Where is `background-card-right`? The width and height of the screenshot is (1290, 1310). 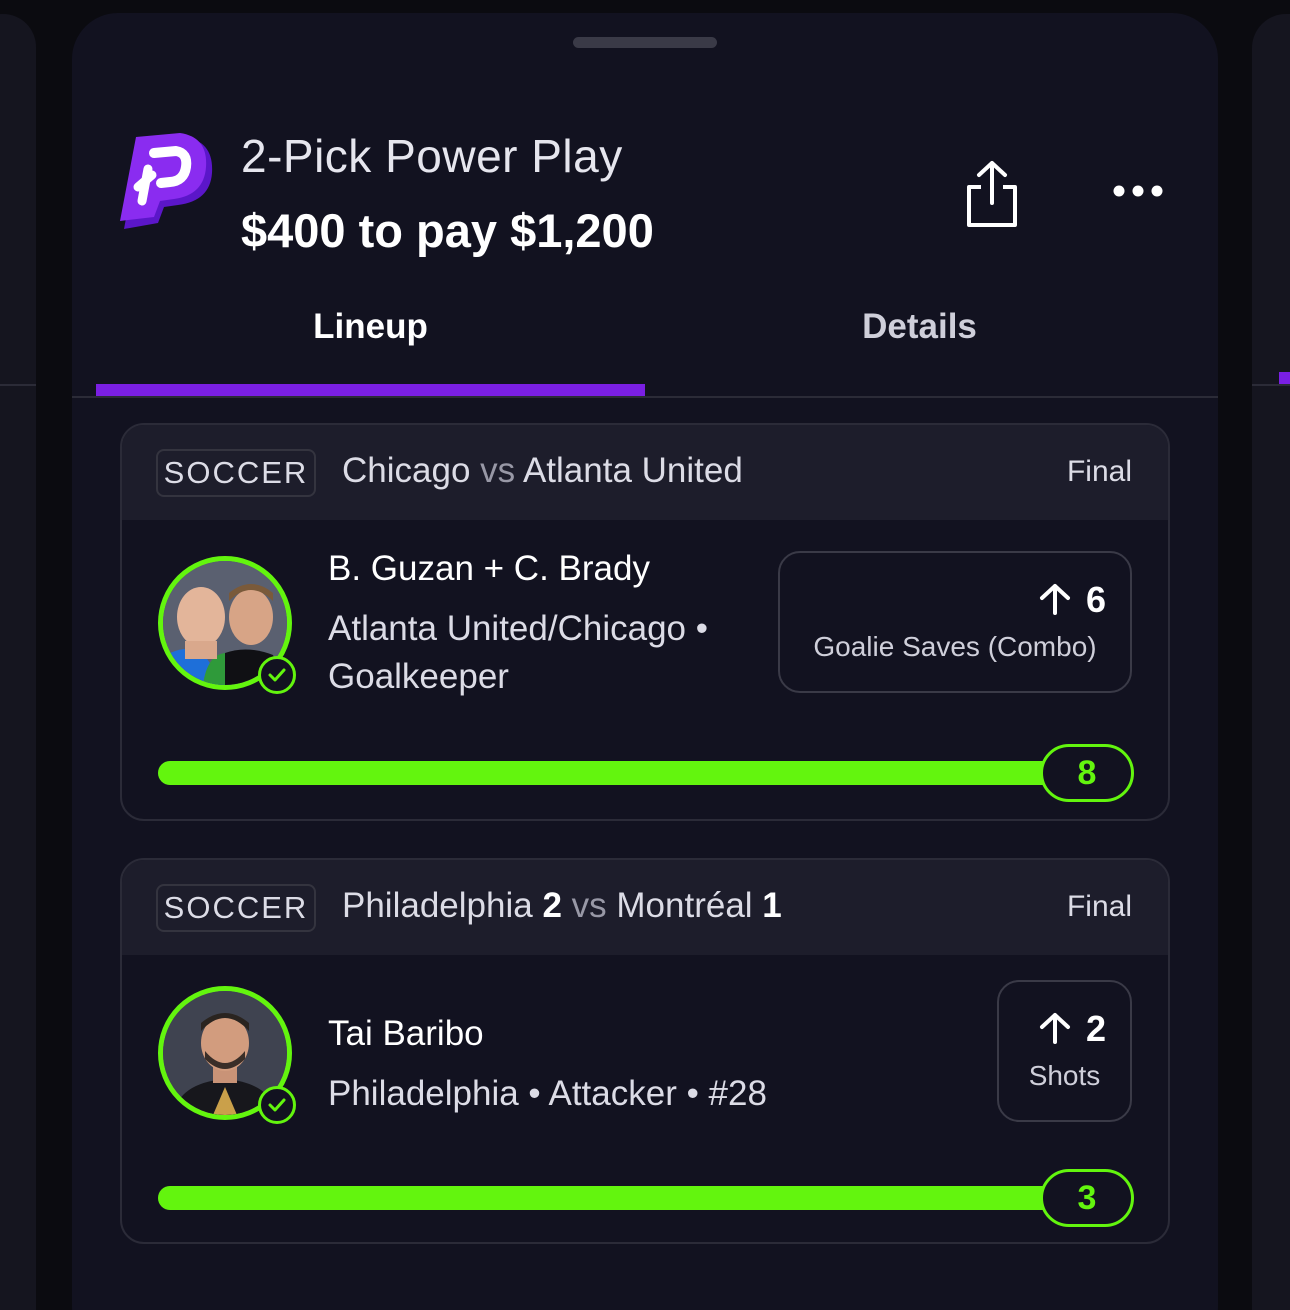 background-card-right is located at coordinates (1271, 662).